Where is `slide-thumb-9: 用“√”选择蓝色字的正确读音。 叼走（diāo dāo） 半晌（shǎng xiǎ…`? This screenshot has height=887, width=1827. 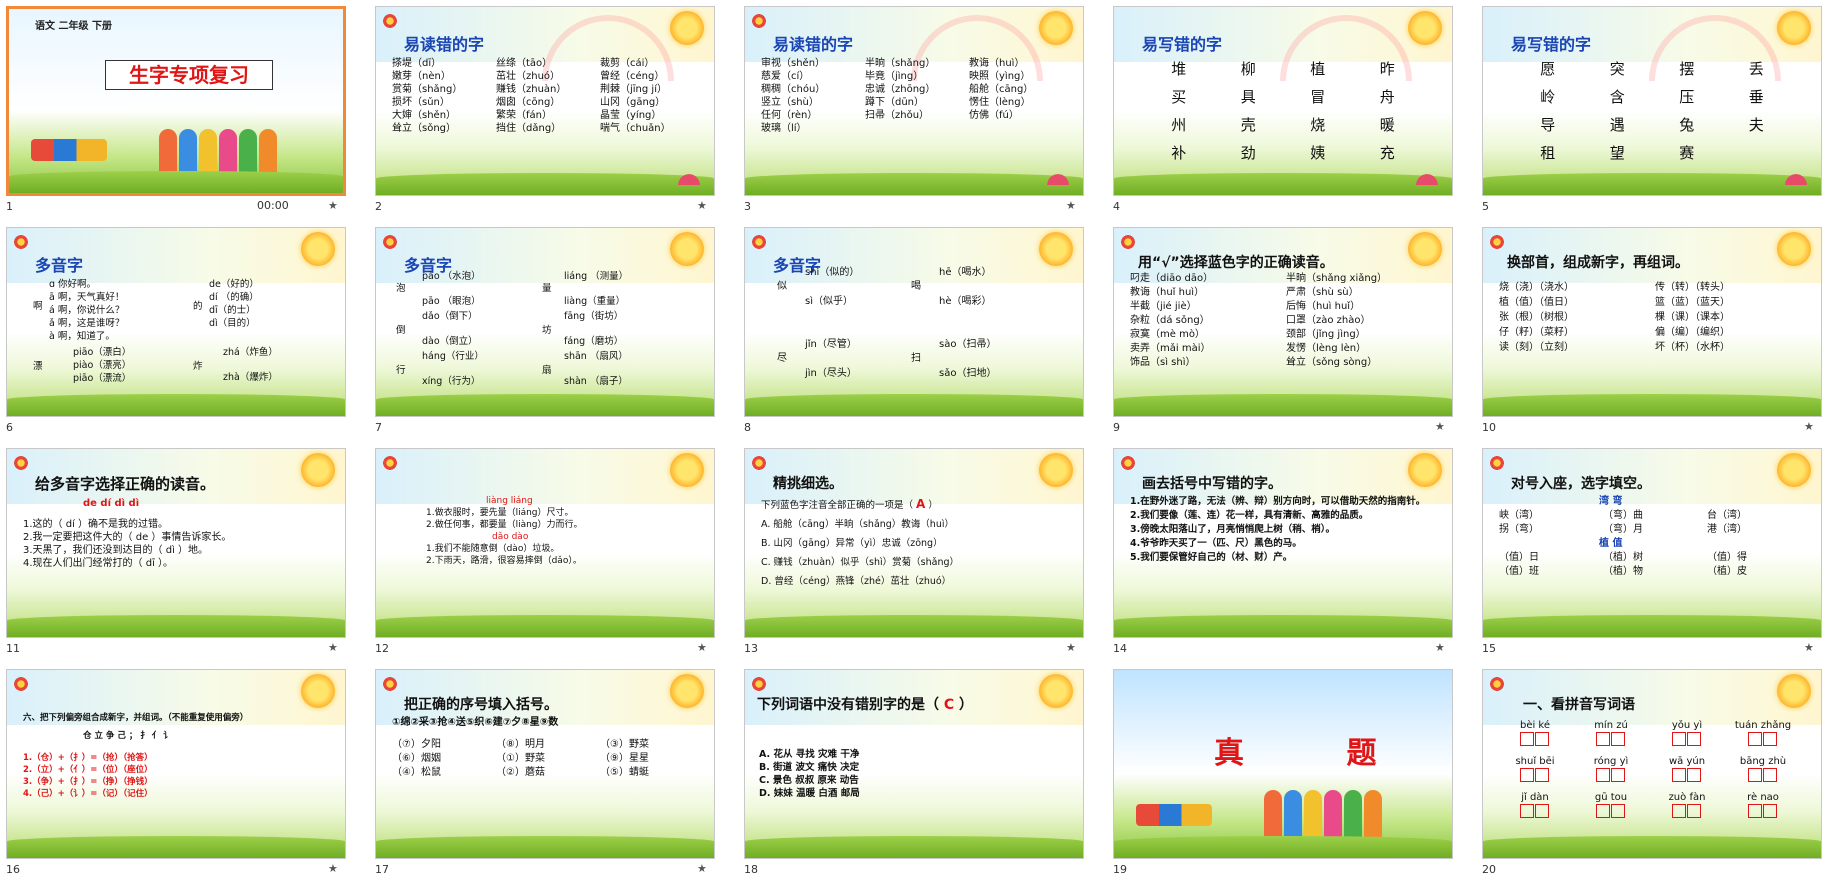 slide-thumb-9: 用“√”选择蓝色字的正确读音。 叼走（diāo dāo） 半晌（shǎng xiǎ… is located at coordinates (1280, 328).